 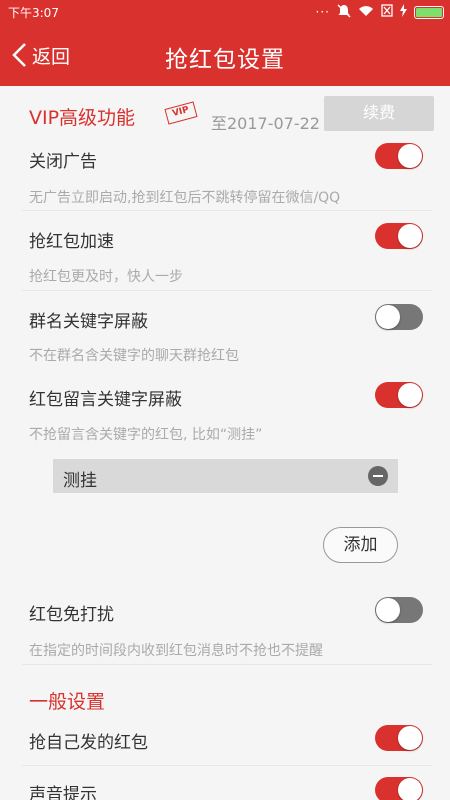 What do you see at coordinates (80, 481) in the screenshot?
I see `keyword-text: 测挂` at bounding box center [80, 481].